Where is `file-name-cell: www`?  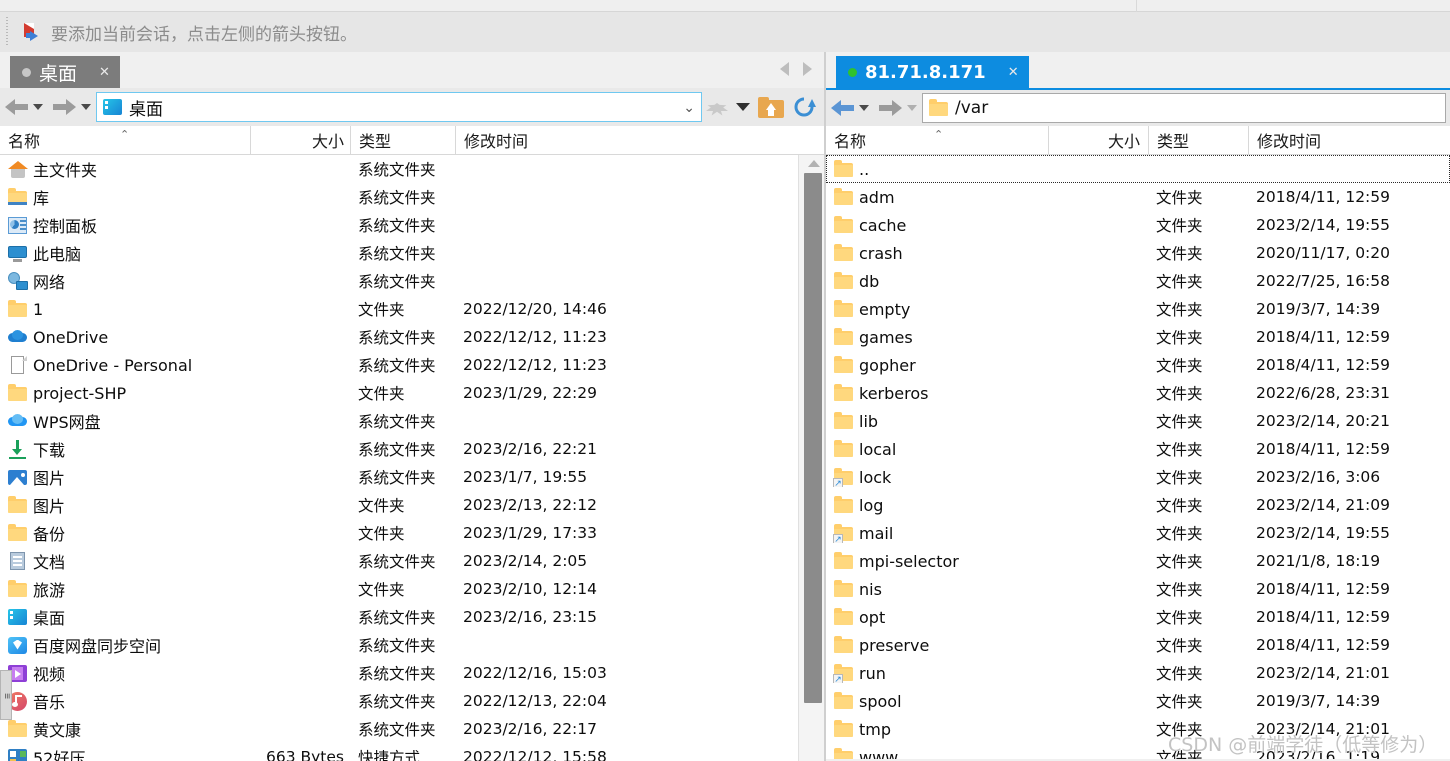 file-name-cell: www is located at coordinates (937, 753).